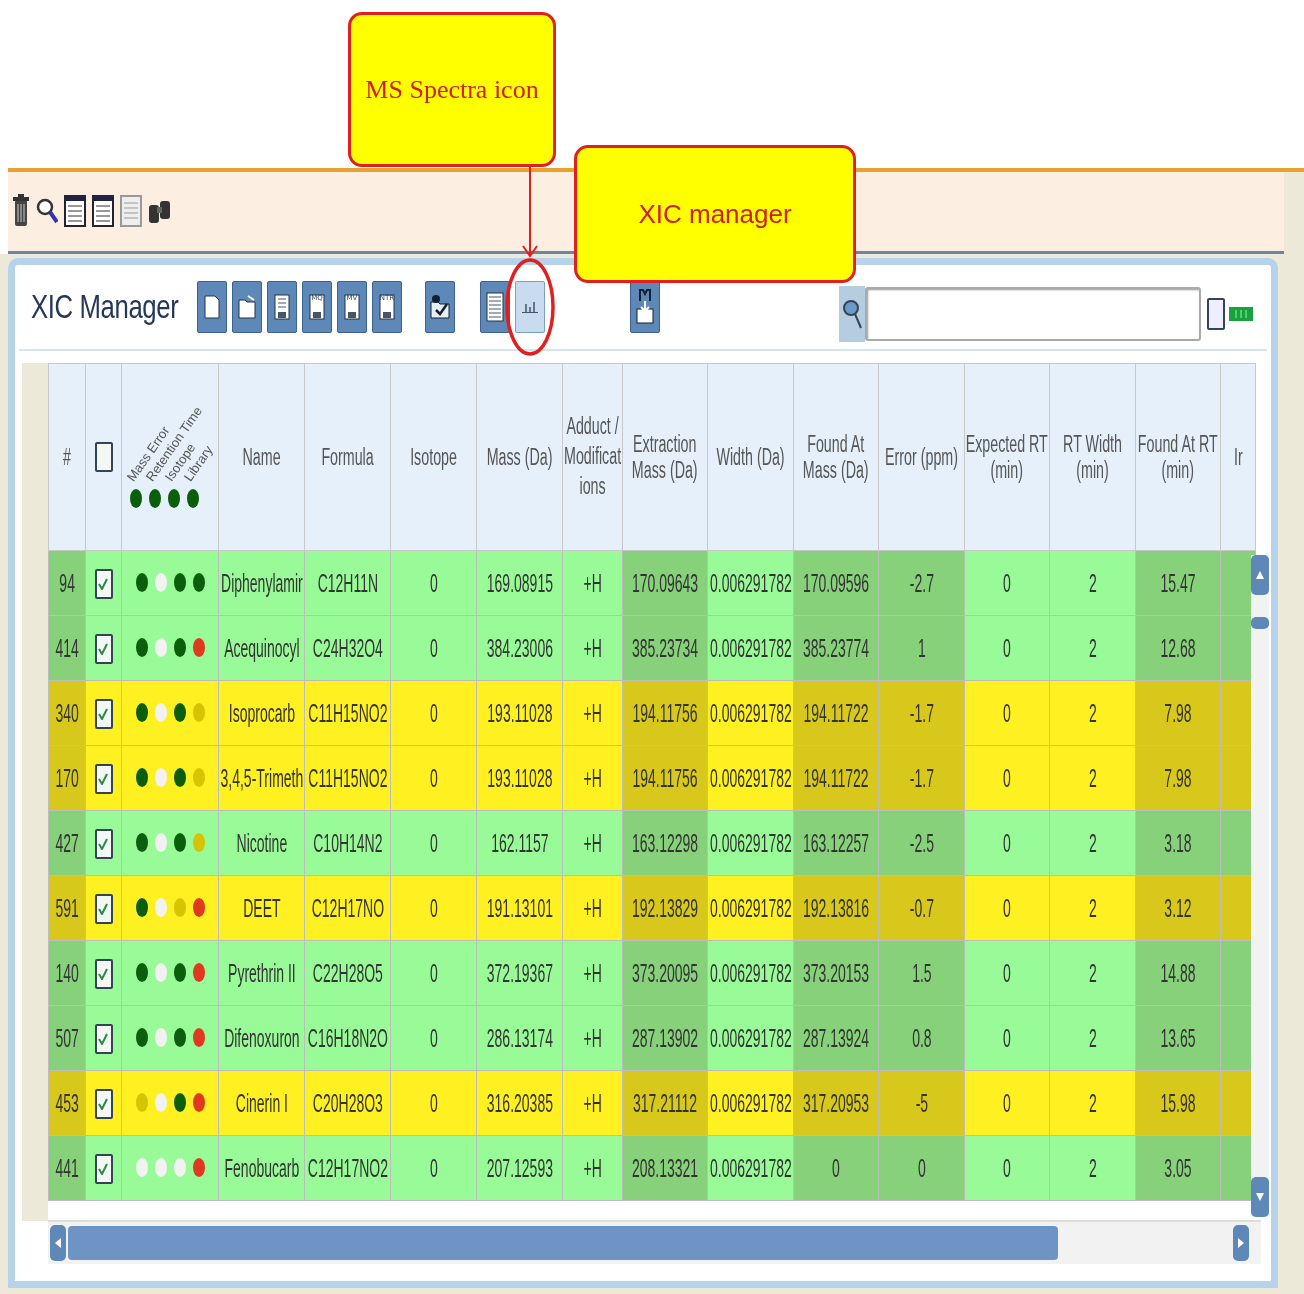 This screenshot has height=1294, width=1304. Describe the element at coordinates (921, 778) in the screenshot. I see `table-cell: -1.7` at that location.